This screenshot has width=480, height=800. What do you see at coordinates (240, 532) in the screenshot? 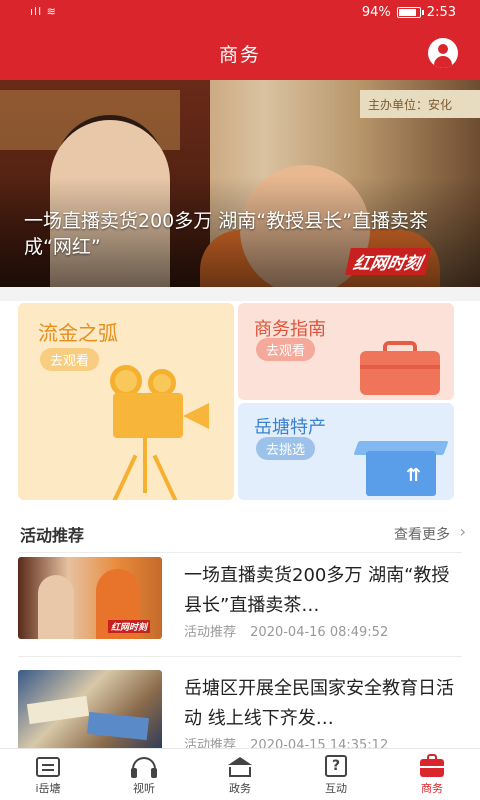
I see `activity-section-header: 活动推荐 查看更多 ›` at bounding box center [240, 532].